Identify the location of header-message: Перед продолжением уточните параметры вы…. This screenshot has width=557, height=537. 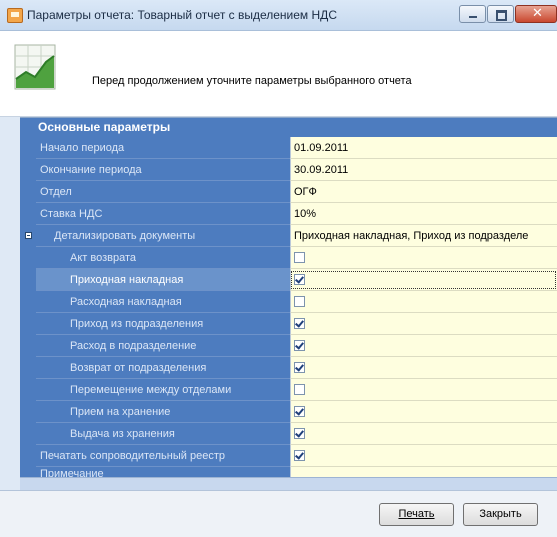
(252, 81).